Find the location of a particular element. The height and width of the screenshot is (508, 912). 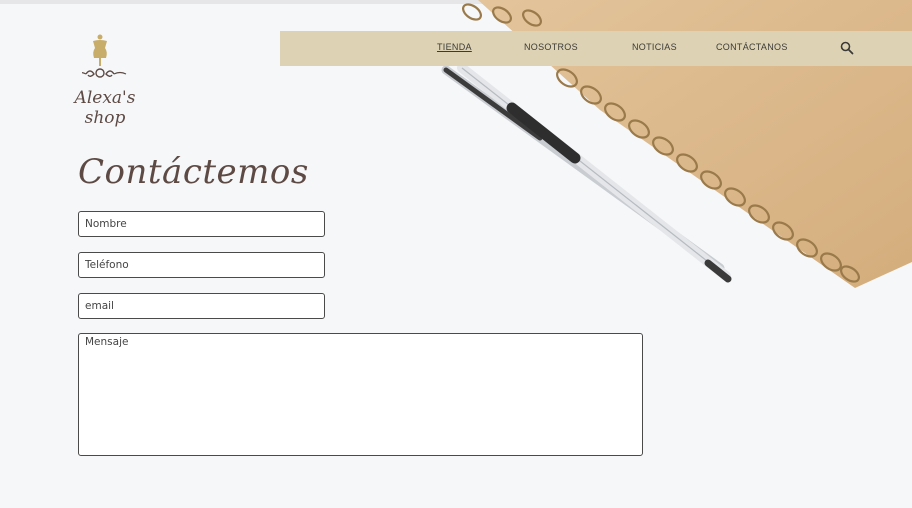

top-navbar: TIENDA NOSOTROS NOTICIAS CONTÁCTANOS is located at coordinates (596, 48).